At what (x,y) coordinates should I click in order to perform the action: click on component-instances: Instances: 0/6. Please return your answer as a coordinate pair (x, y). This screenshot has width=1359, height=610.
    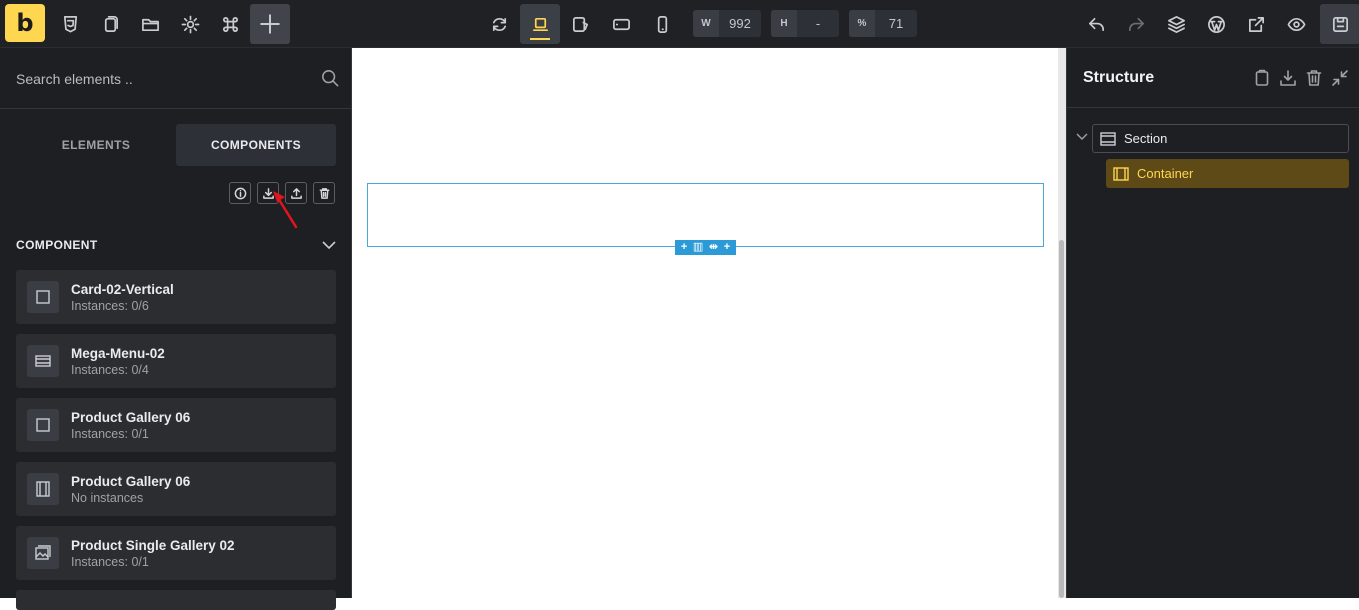
    Looking at the image, I should click on (110, 306).